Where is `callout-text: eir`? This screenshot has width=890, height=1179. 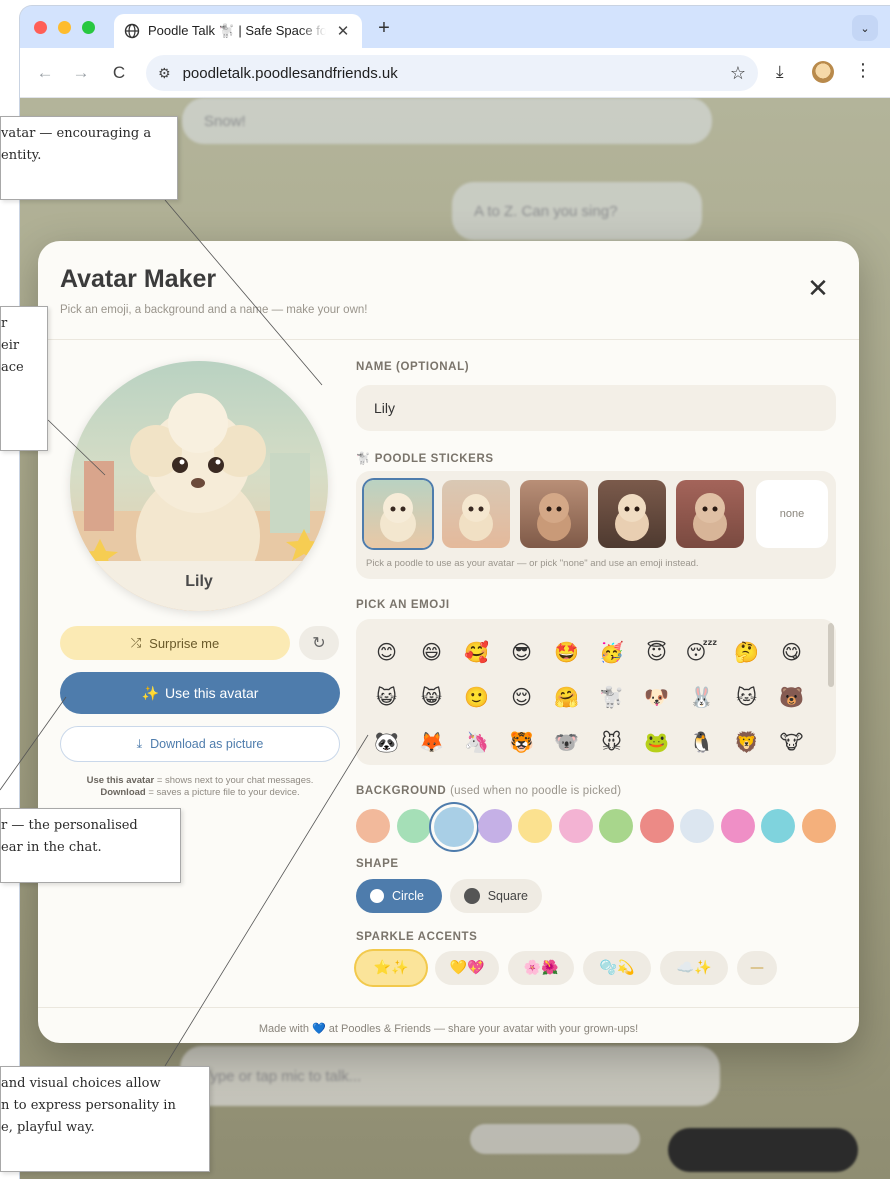 callout-text: eir is located at coordinates (10, 345).